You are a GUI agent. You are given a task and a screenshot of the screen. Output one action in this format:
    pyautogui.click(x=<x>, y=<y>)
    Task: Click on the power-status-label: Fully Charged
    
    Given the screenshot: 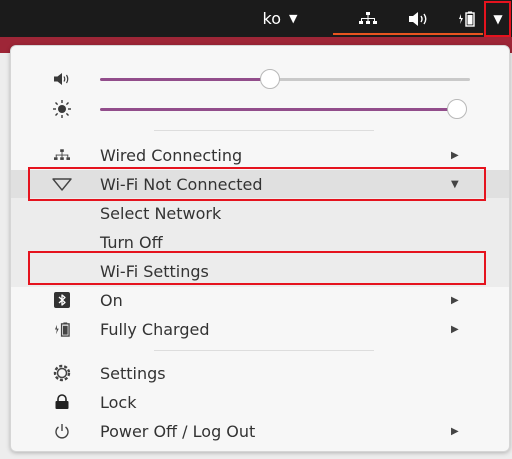 What is the action you would take?
    pyautogui.click(x=155, y=329)
    